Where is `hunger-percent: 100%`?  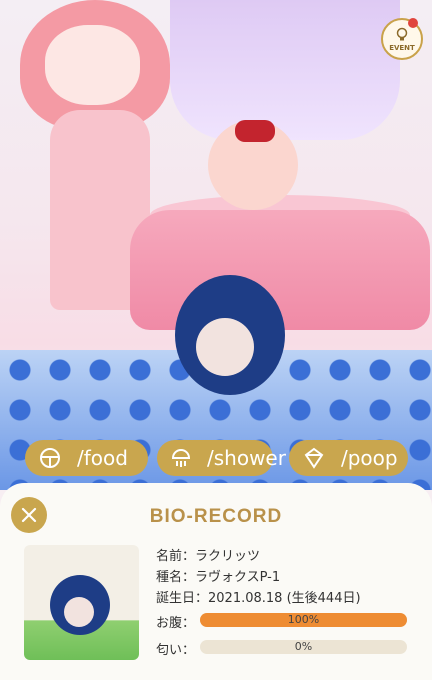
hunger-percent: 100% is located at coordinates (303, 619).